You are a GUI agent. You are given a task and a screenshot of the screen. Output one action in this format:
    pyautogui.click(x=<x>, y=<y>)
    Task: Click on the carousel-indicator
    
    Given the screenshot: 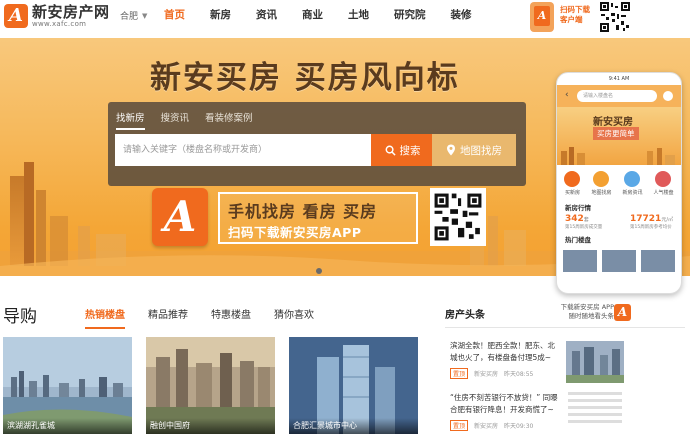 What is the action you would take?
    pyautogui.click(x=319, y=271)
    